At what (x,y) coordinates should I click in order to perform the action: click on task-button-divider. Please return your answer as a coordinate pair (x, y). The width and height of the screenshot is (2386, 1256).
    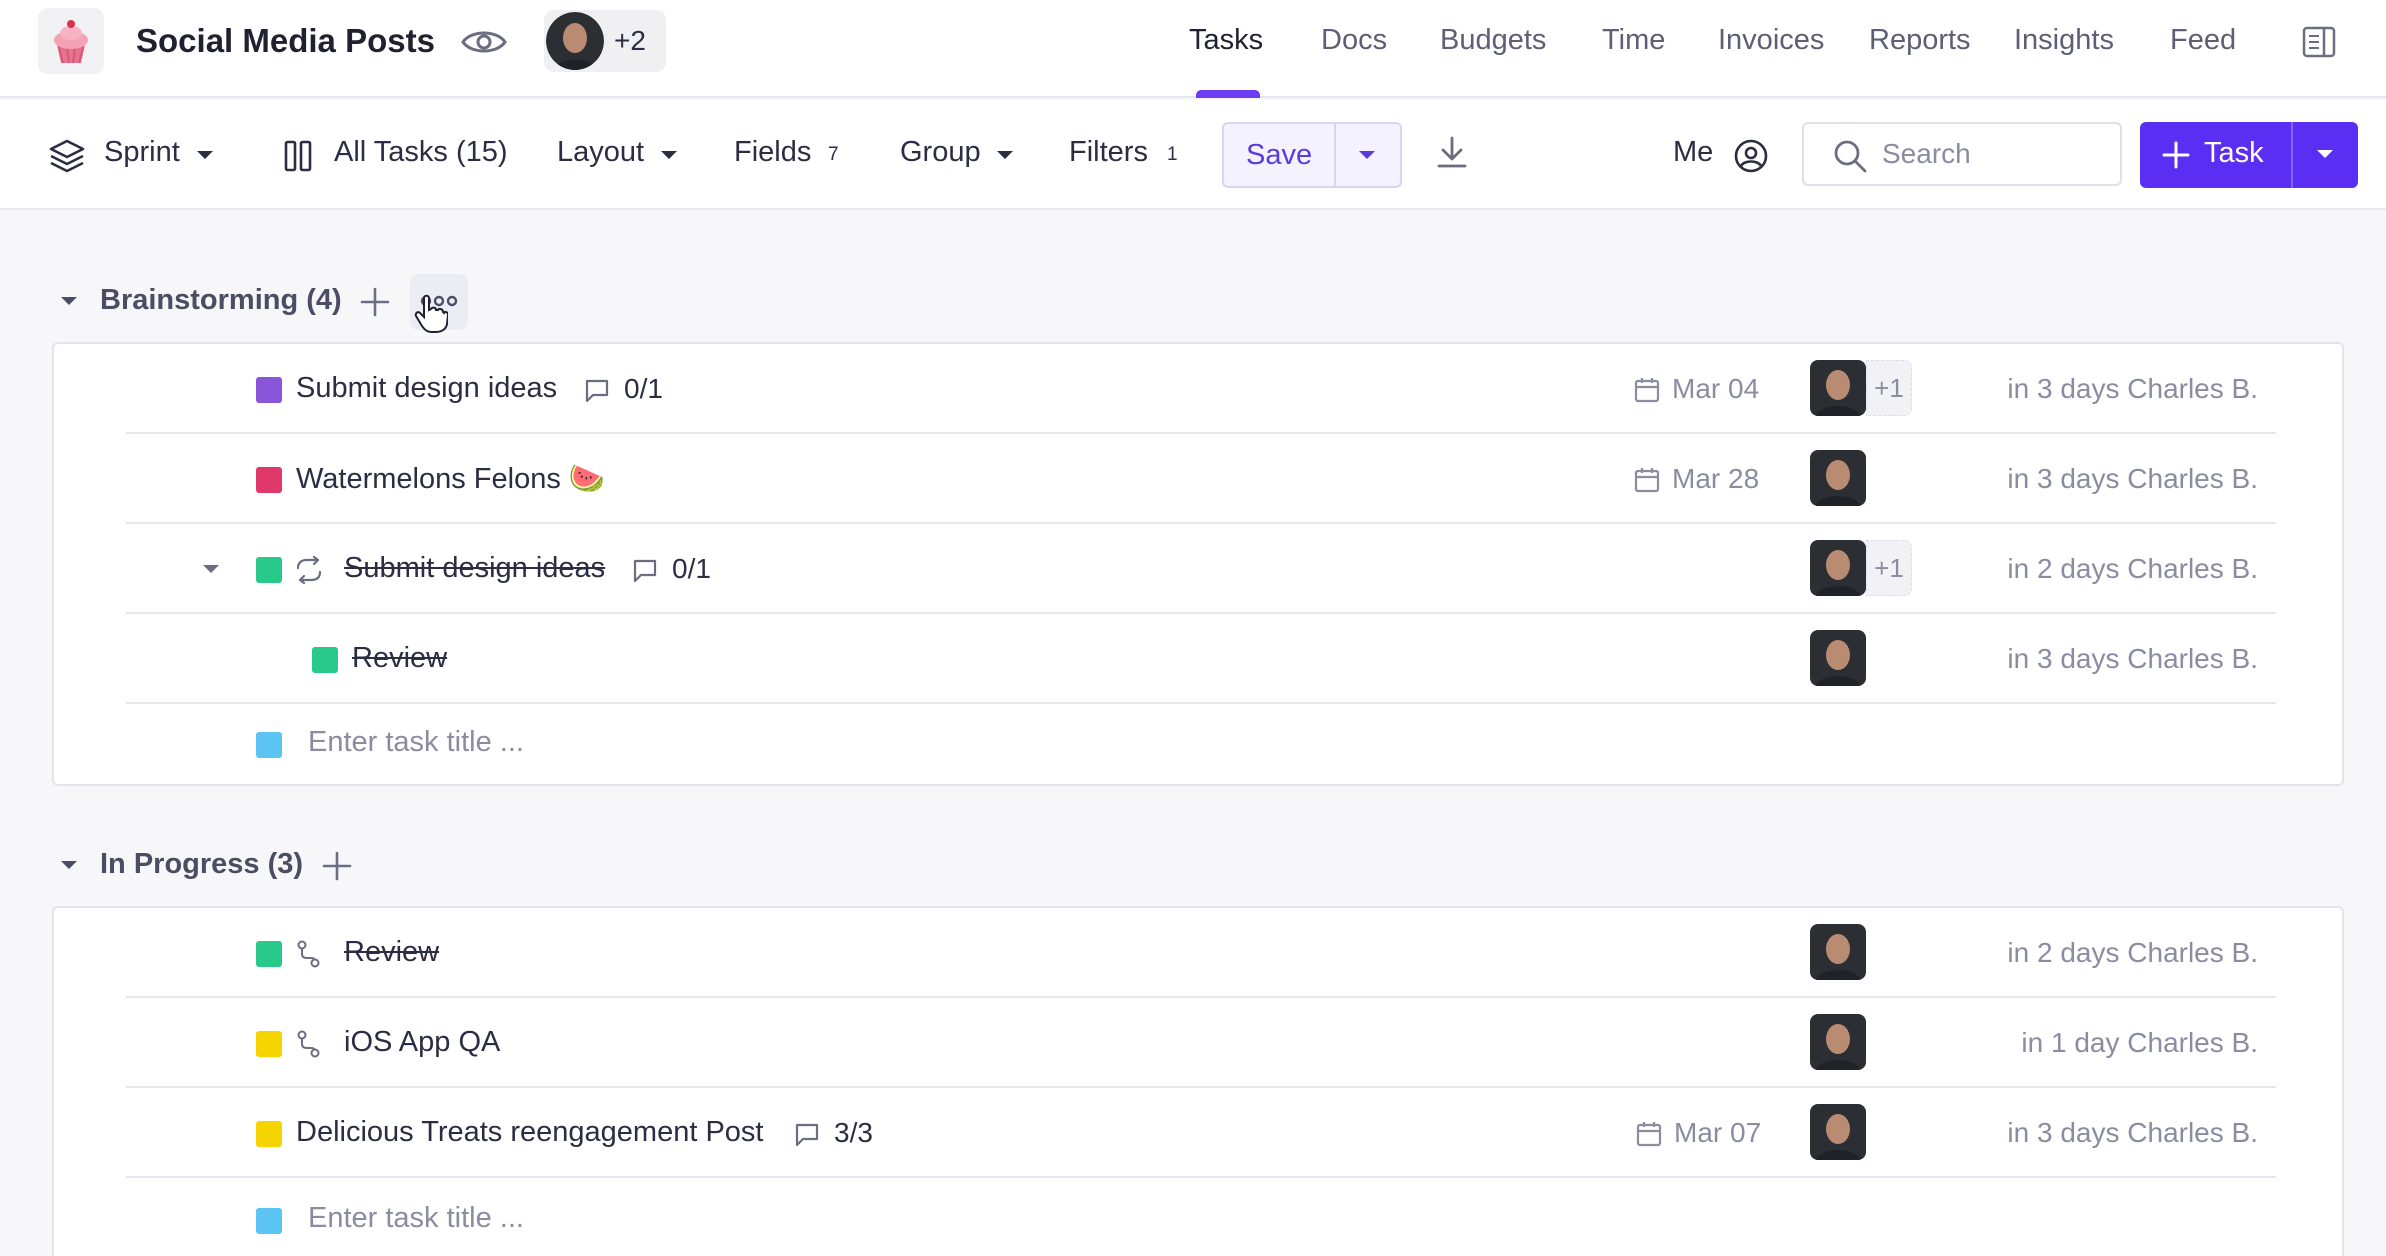
    Looking at the image, I should click on (2292, 155).